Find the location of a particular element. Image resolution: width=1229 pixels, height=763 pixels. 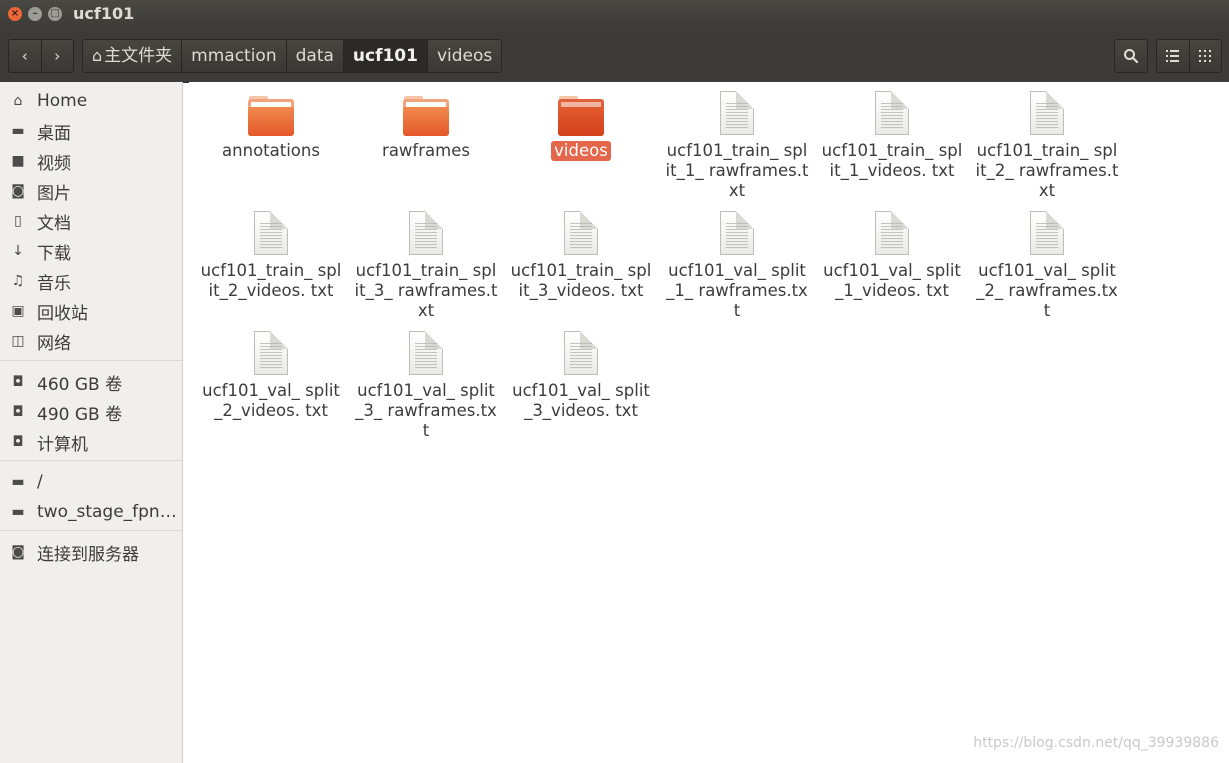

breadcrumb-ucf101: ucf101 is located at coordinates (385, 56).